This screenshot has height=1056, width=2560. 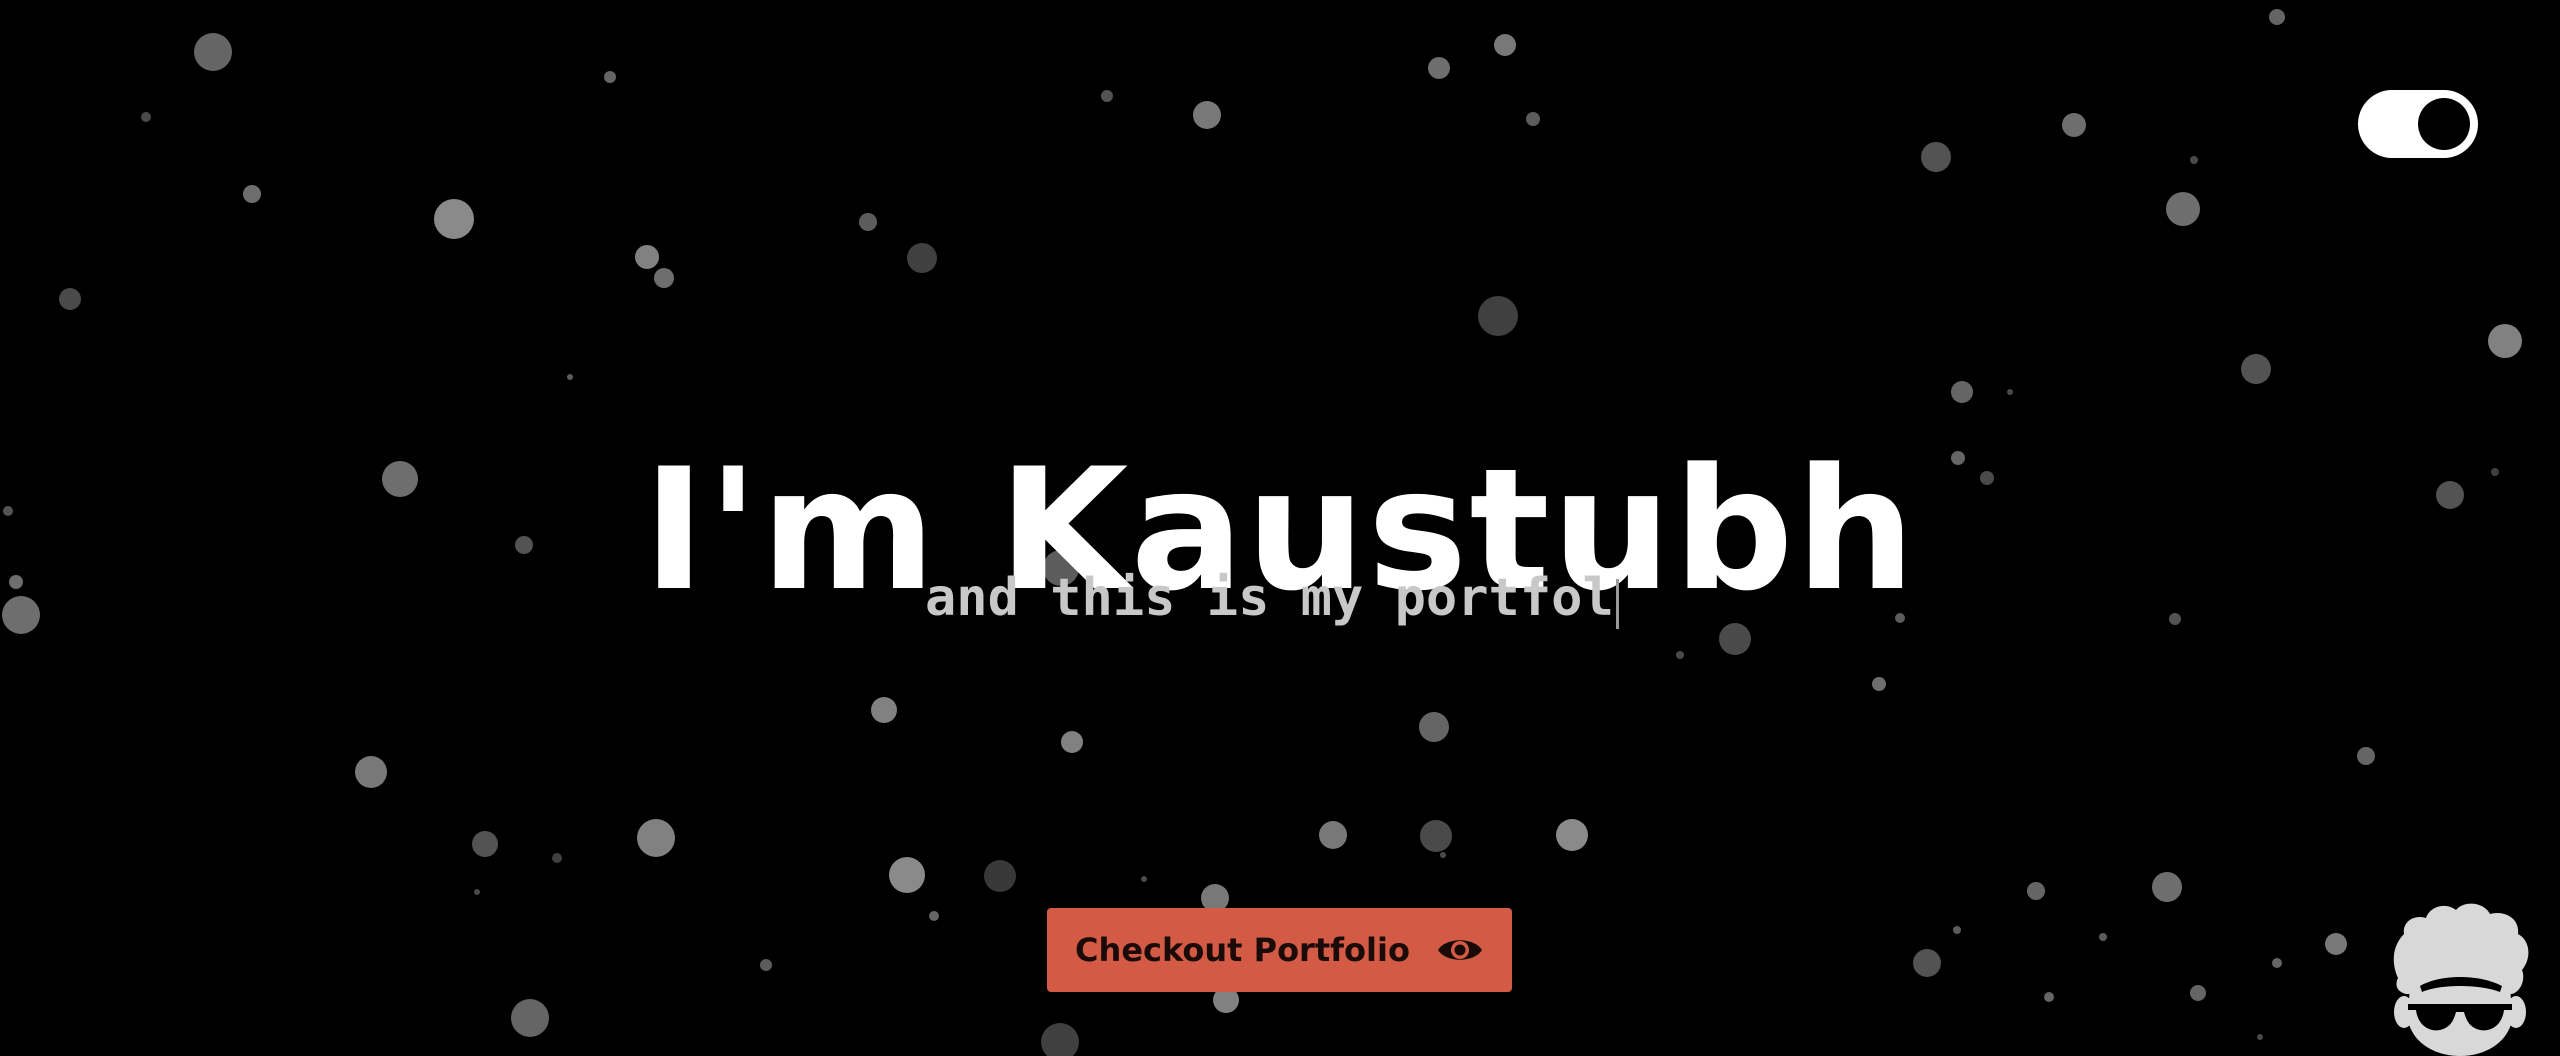 I want to click on hero-subtitle-text: and this is my portfol, so click(x=1269, y=598).